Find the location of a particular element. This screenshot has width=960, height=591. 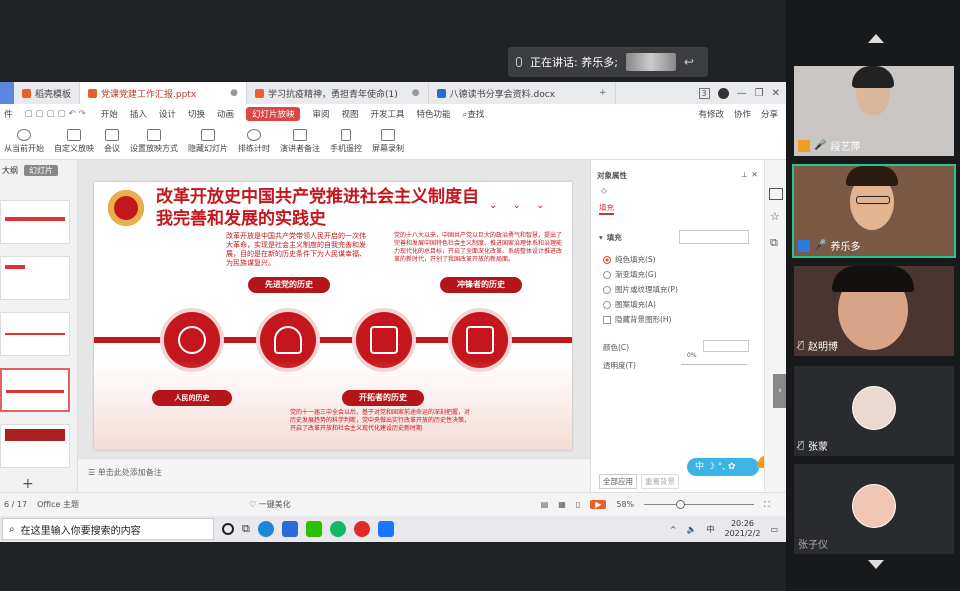

screen-record-button: 屏幕录制 is located at coordinates (388, 141).